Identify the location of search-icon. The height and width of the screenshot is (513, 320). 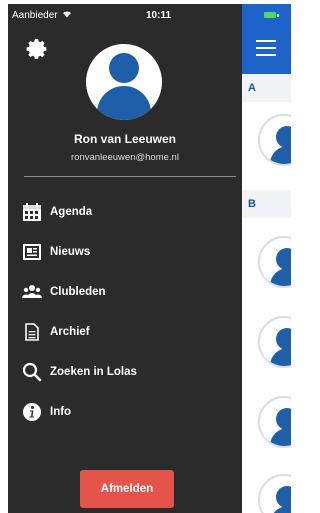
(32, 372).